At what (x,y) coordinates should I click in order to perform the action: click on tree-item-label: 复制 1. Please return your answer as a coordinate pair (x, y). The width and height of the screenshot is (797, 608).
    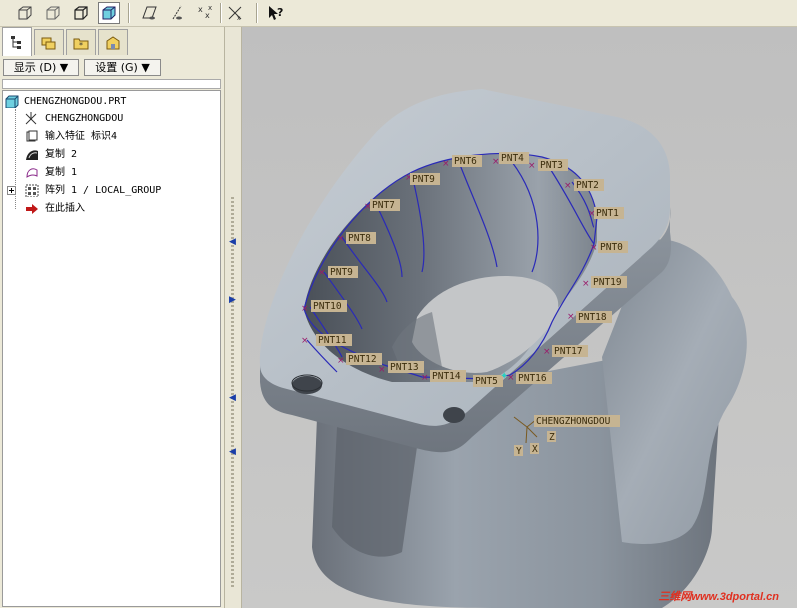
    Looking at the image, I should click on (61, 172).